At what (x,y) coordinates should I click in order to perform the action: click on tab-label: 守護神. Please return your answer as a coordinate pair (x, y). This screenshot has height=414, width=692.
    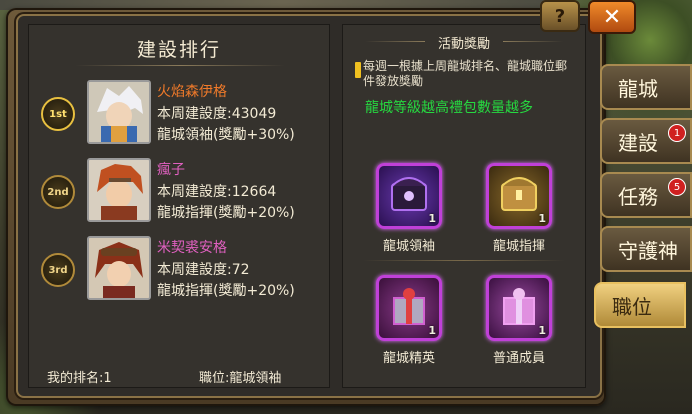
    Looking at the image, I should click on (648, 250).